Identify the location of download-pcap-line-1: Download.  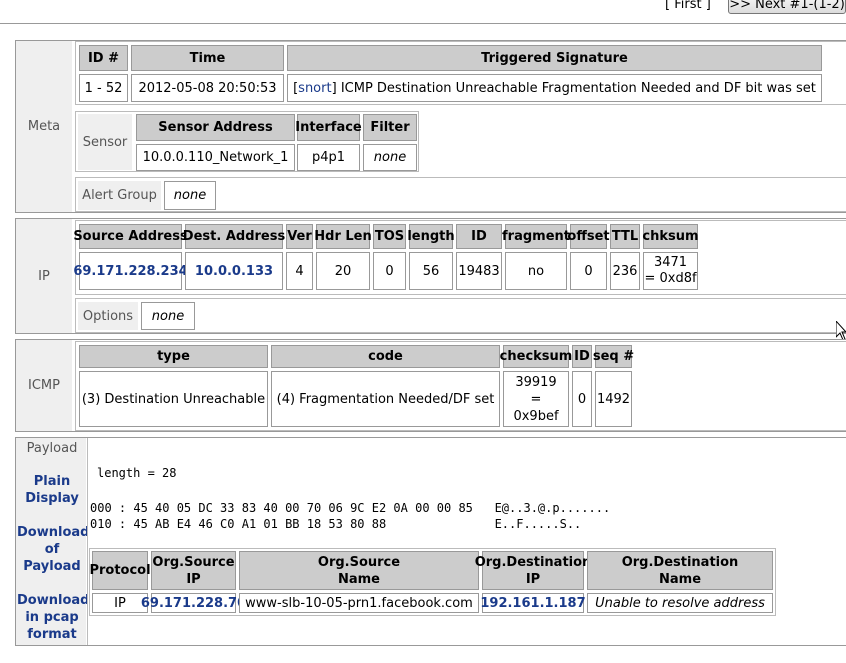
(53, 600).